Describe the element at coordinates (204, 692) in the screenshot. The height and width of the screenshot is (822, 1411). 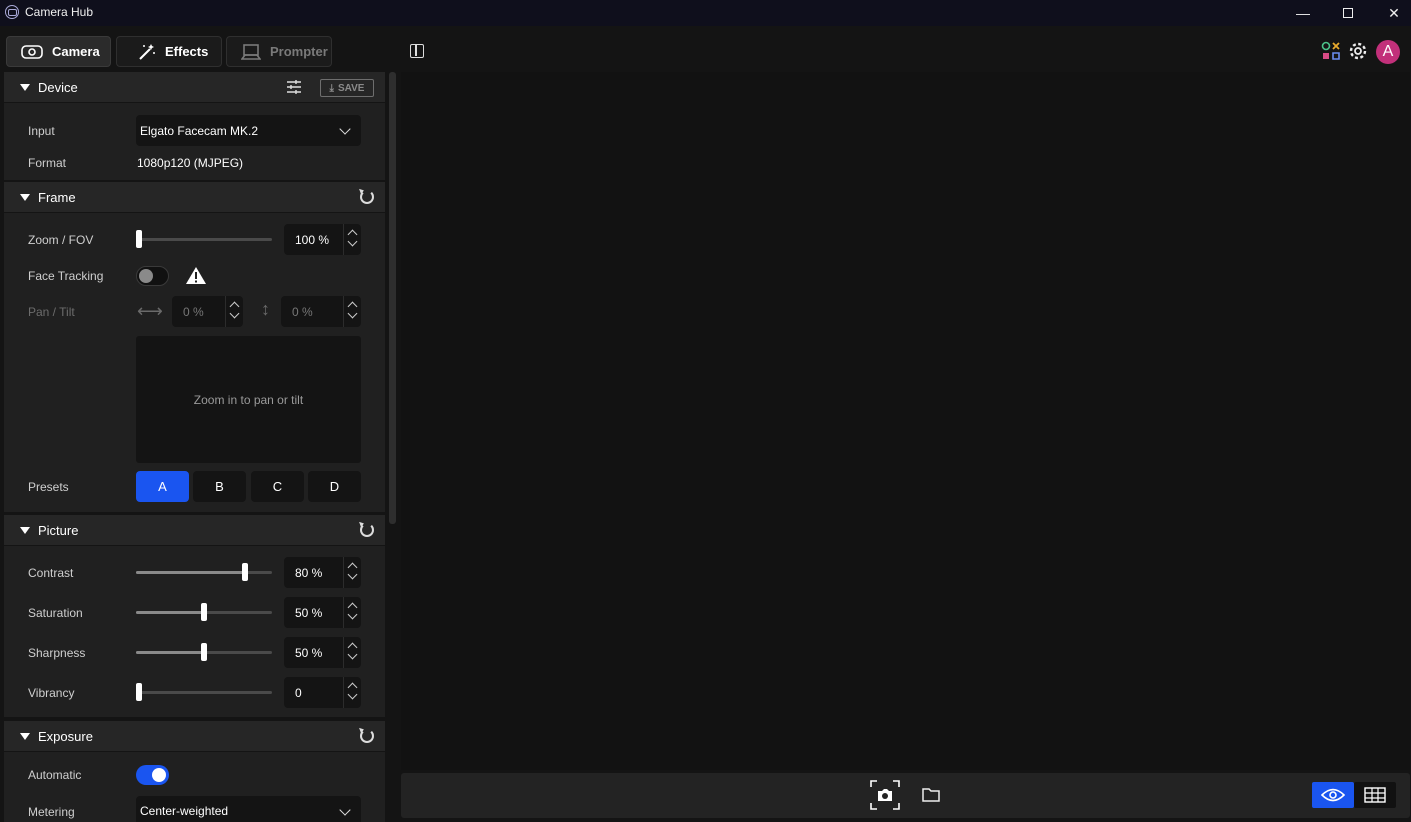
I see `vibrancy-slider` at that location.